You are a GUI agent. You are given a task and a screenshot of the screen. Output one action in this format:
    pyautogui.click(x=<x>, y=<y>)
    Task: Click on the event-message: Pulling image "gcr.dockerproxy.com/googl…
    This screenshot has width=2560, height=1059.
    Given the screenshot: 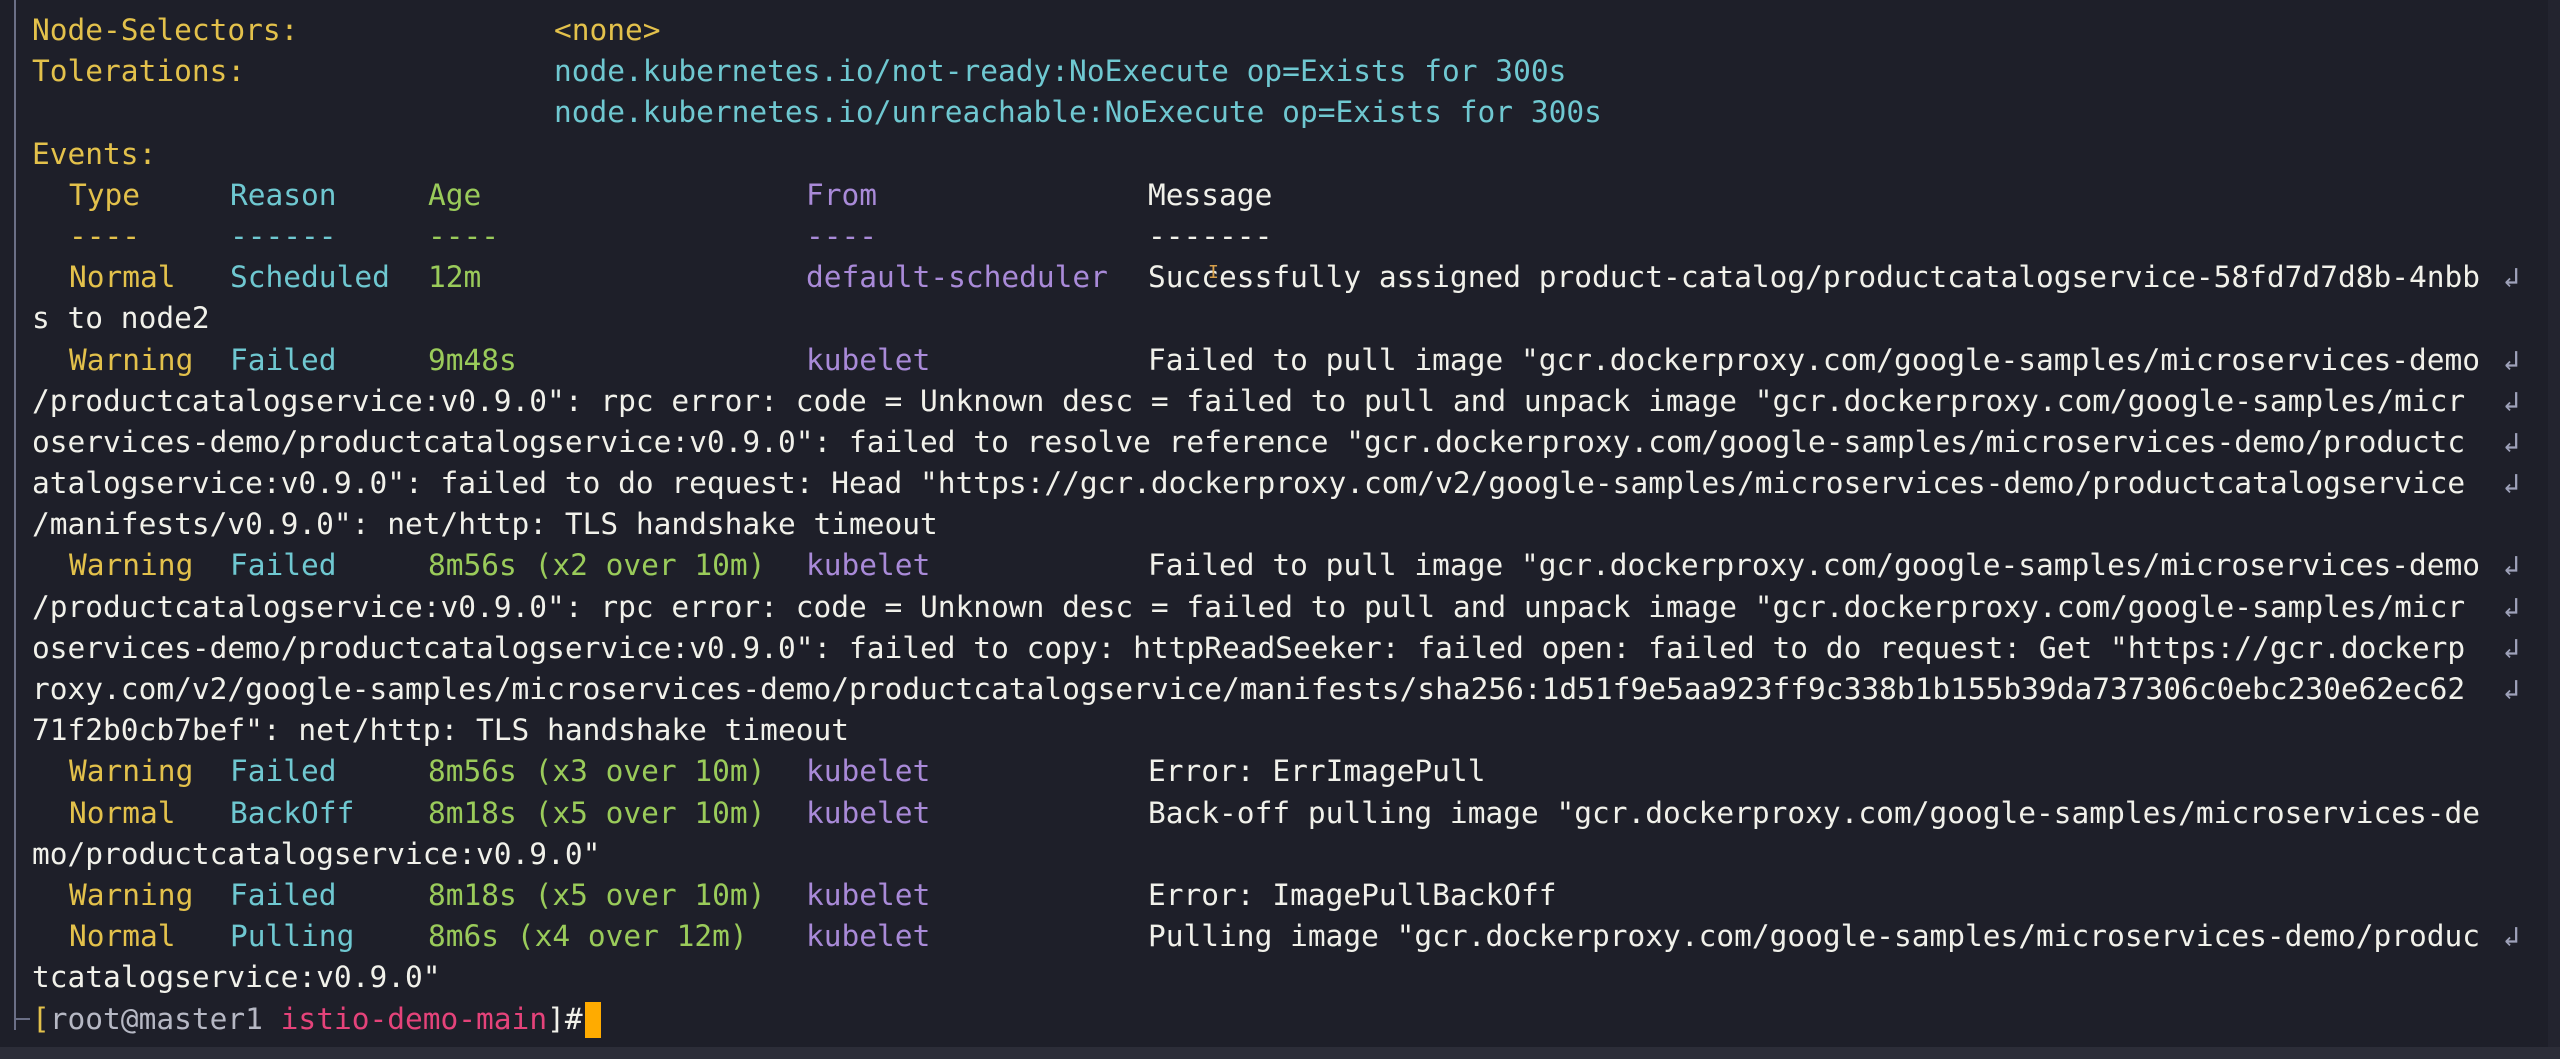 What is the action you would take?
    pyautogui.click(x=1814, y=936)
    